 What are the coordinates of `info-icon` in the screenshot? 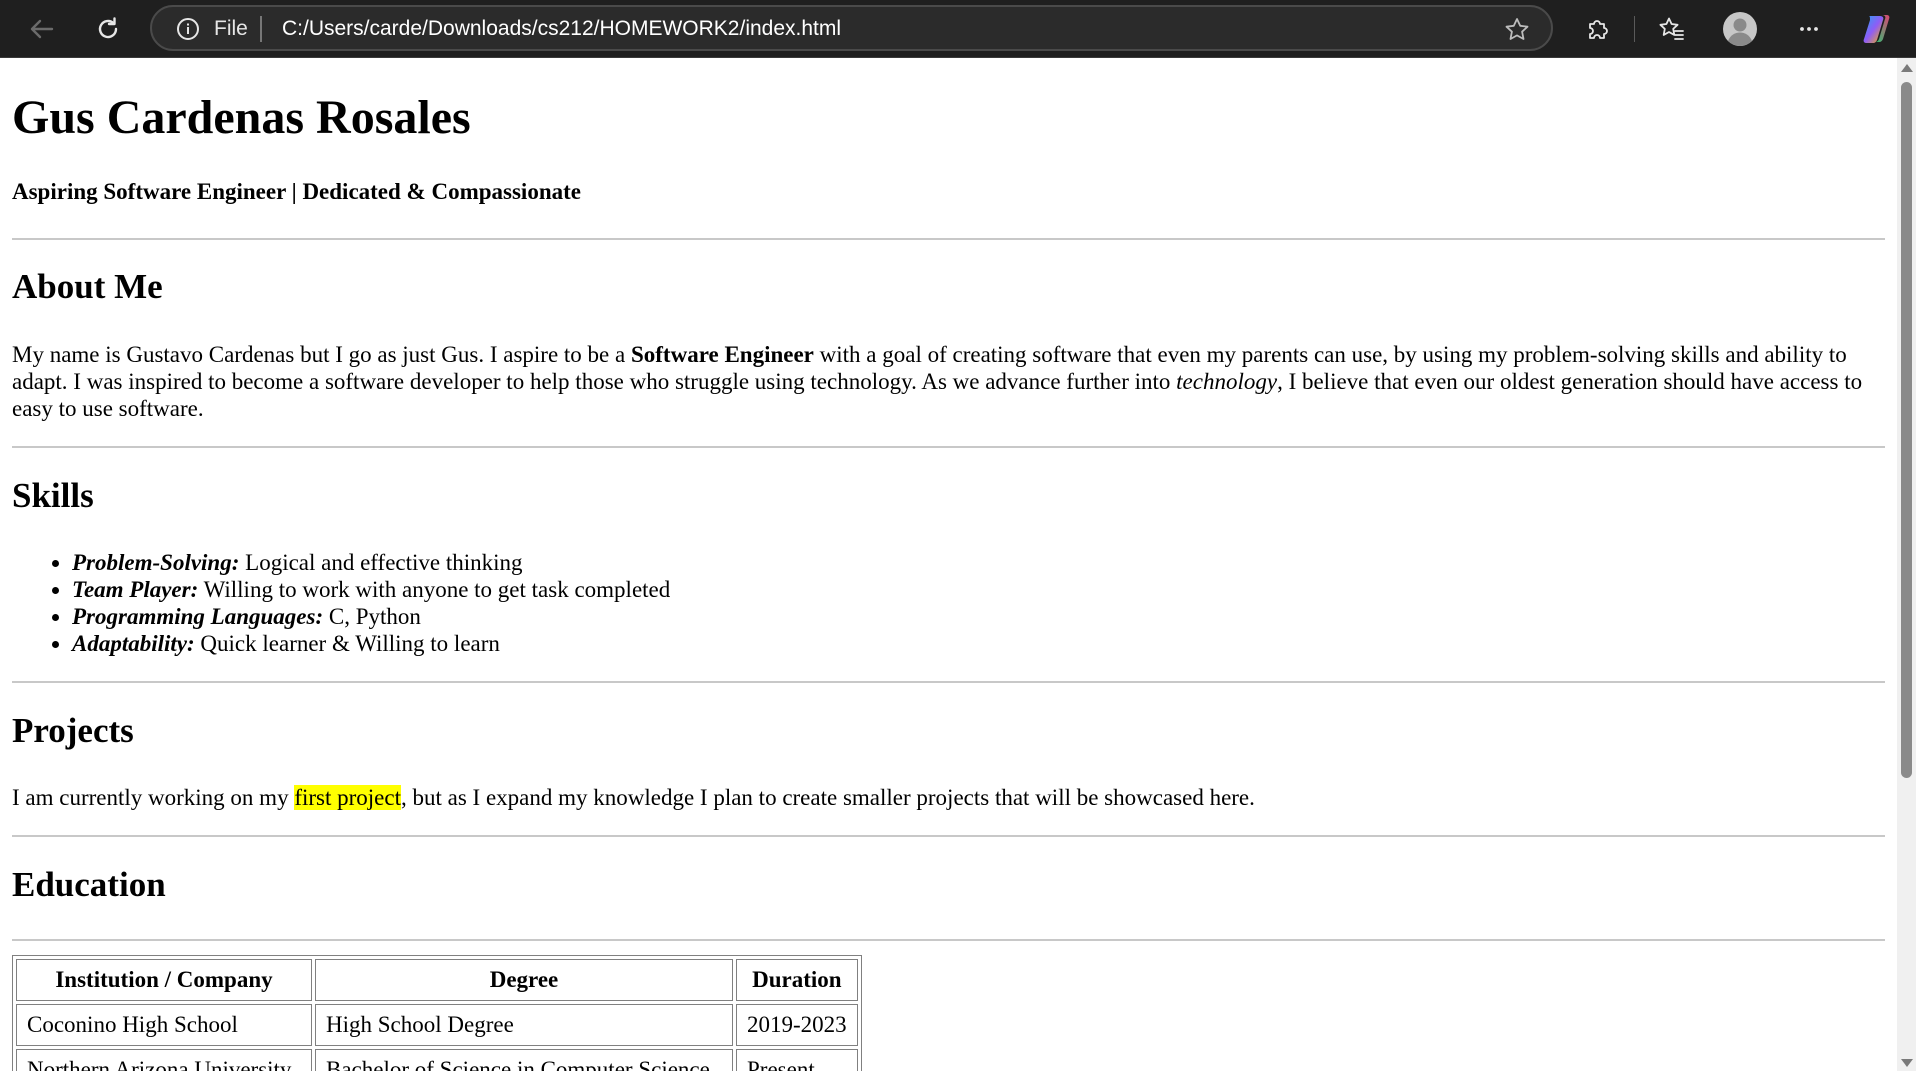 It's located at (188, 29).